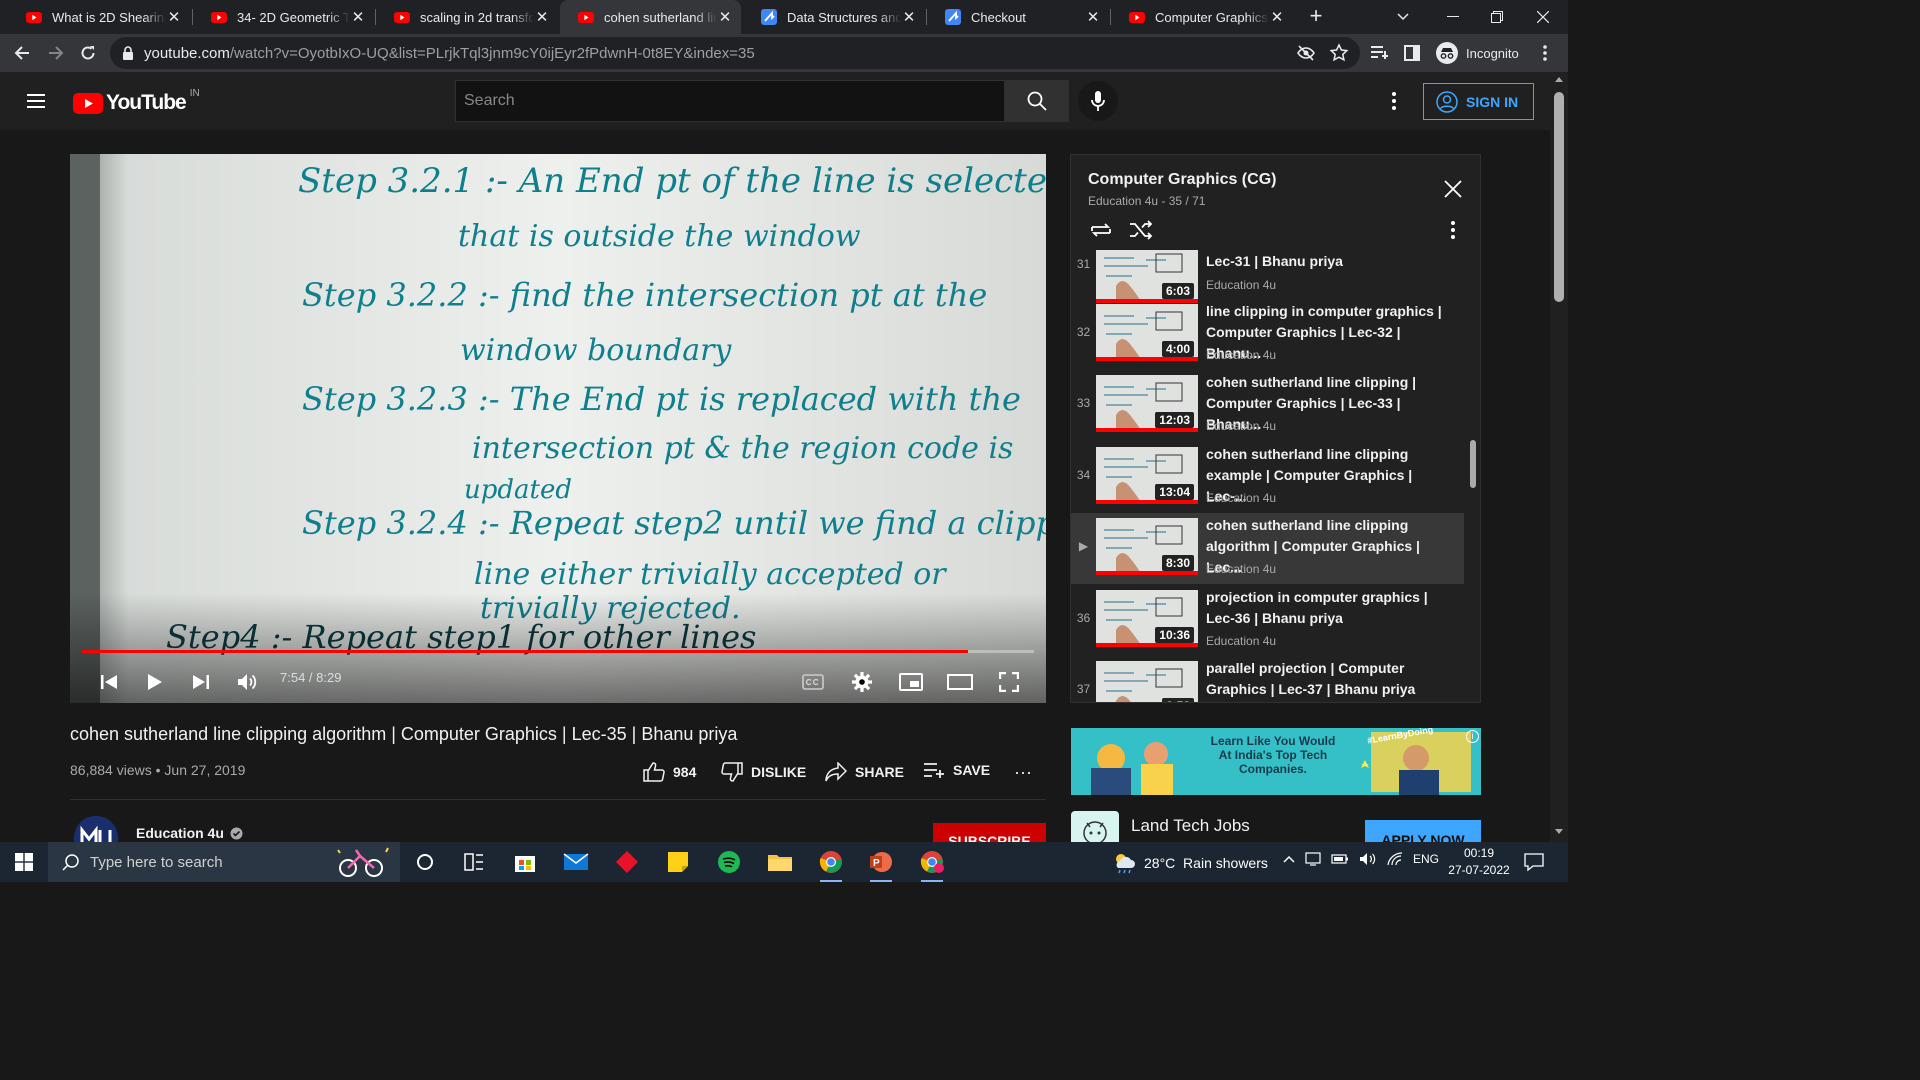 Image resolution: width=1920 pixels, height=1080 pixels. I want to click on task-view-button, so click(425, 862).